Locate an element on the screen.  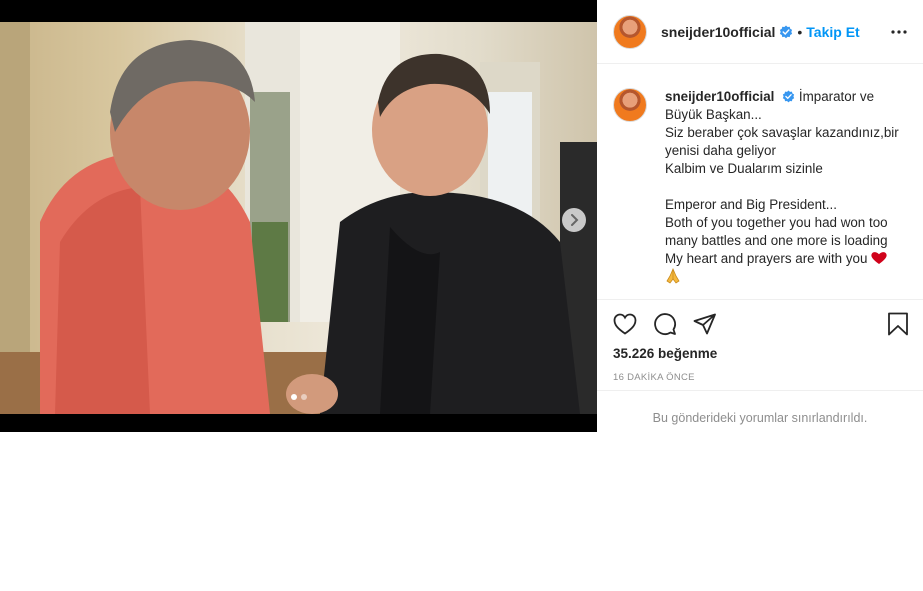
comment-icon is located at coordinates (665, 324).